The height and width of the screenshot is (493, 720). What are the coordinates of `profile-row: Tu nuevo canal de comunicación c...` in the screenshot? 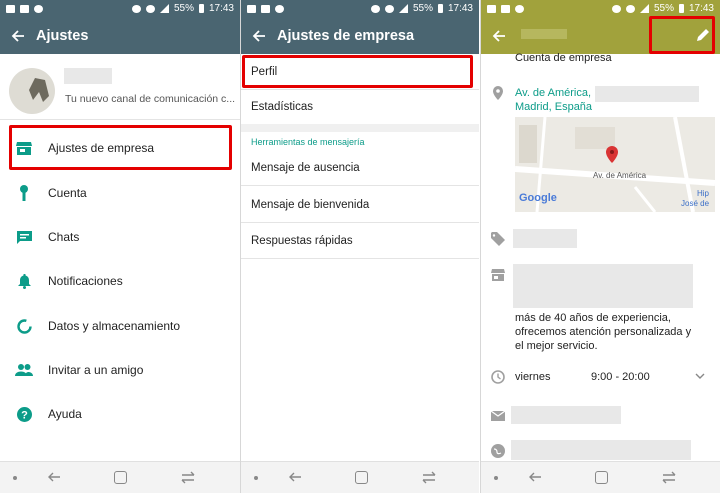 It's located at (120, 87).